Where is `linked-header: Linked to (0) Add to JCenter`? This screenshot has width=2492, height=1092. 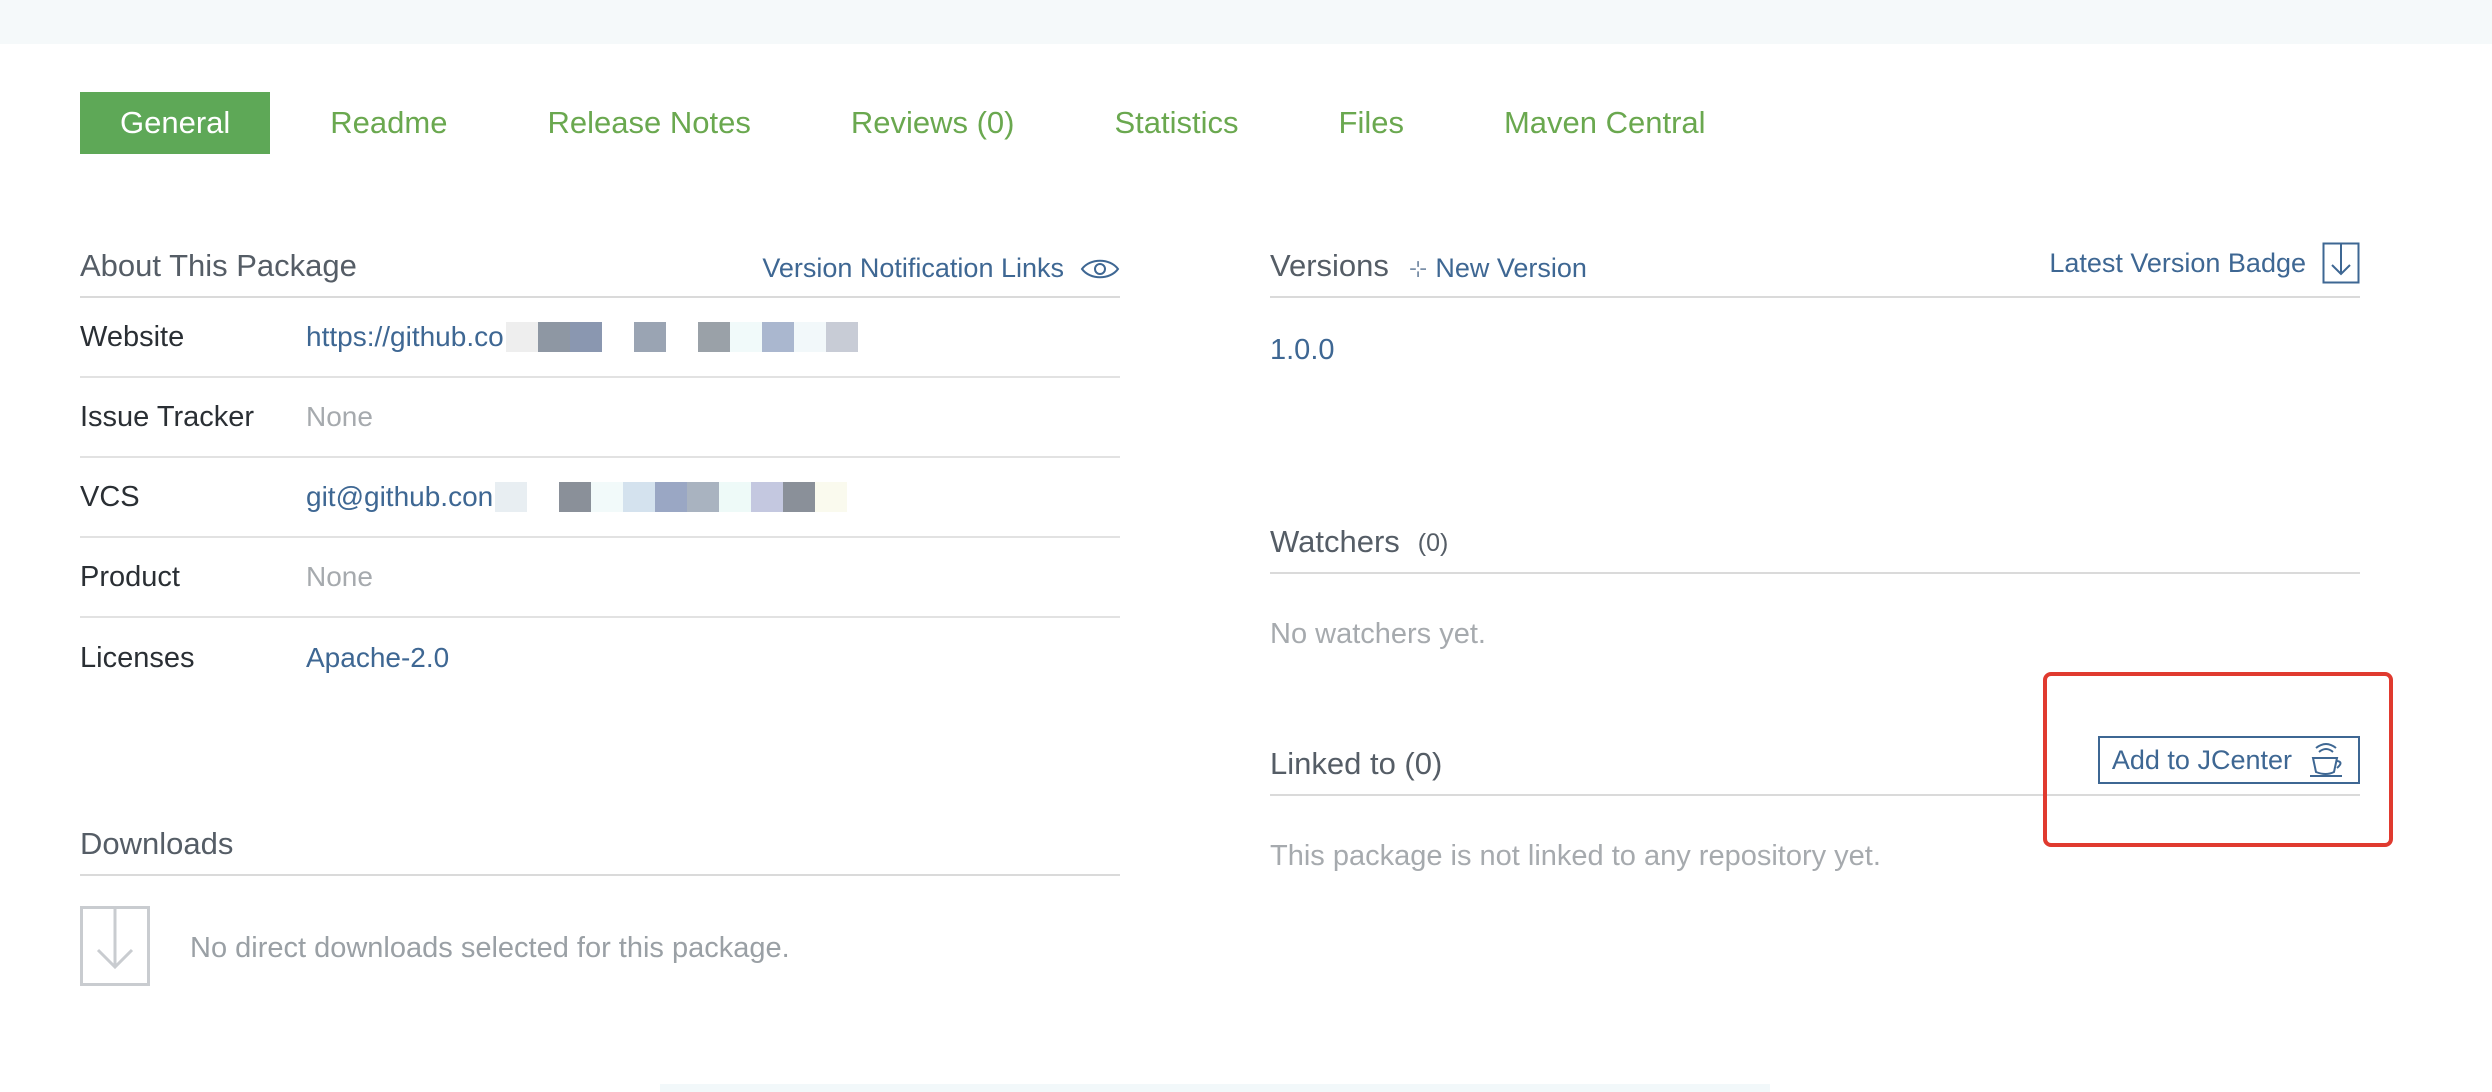 linked-header: Linked to (0) Add to JCenter is located at coordinates (1815, 766).